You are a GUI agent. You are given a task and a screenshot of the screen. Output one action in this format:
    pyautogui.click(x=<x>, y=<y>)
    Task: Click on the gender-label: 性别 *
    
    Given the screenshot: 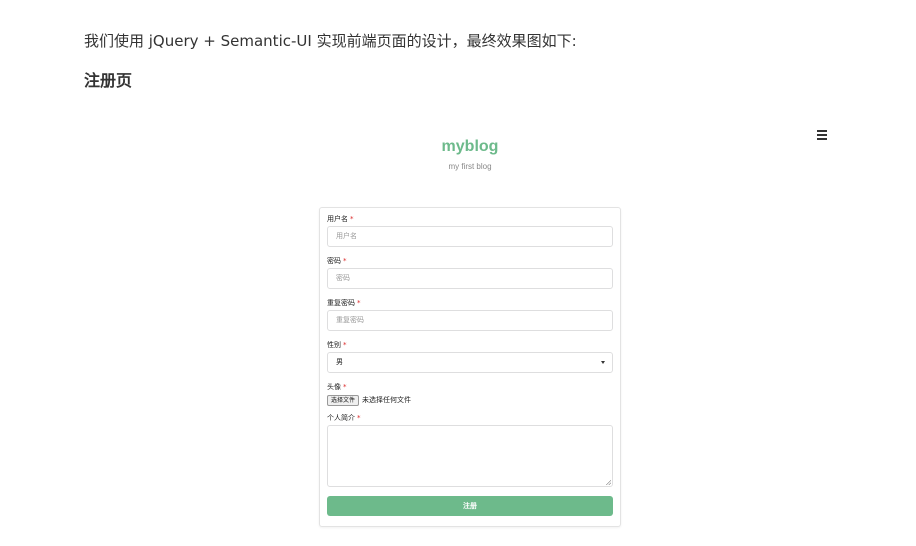 What is the action you would take?
    pyautogui.click(x=337, y=345)
    